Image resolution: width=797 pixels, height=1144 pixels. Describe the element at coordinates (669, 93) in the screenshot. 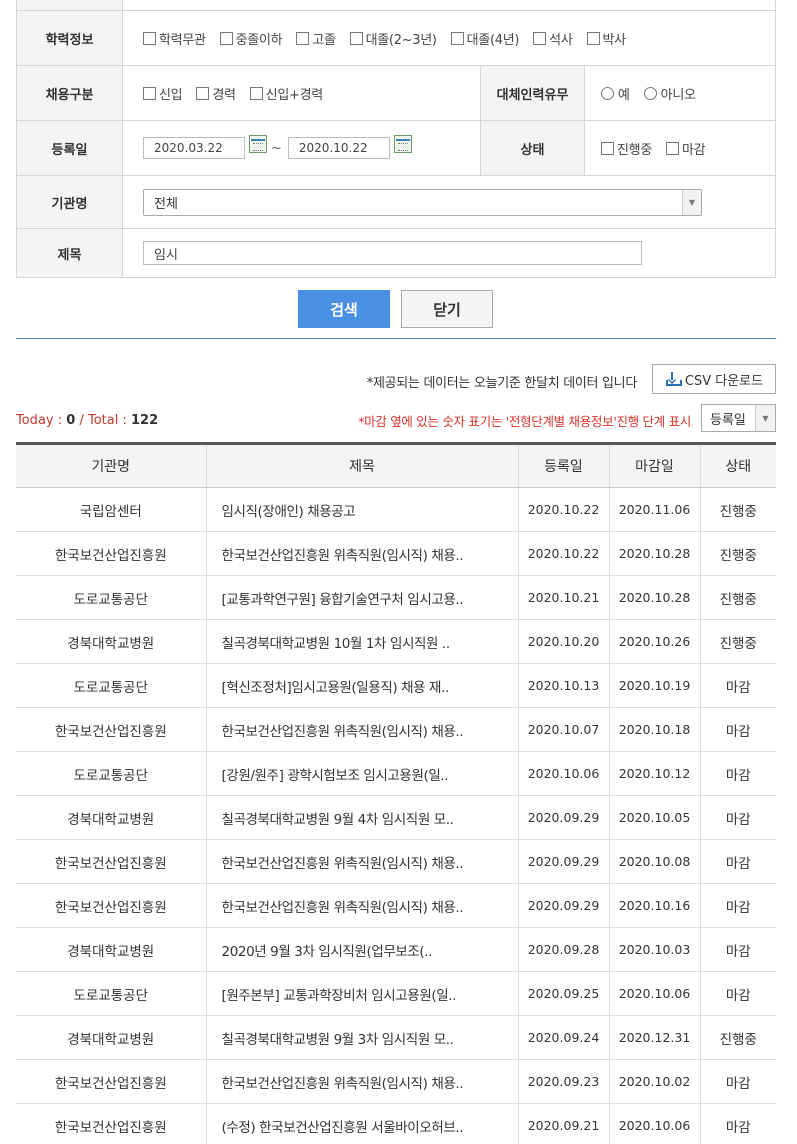

I see `substitute-option-no: 아니오` at that location.